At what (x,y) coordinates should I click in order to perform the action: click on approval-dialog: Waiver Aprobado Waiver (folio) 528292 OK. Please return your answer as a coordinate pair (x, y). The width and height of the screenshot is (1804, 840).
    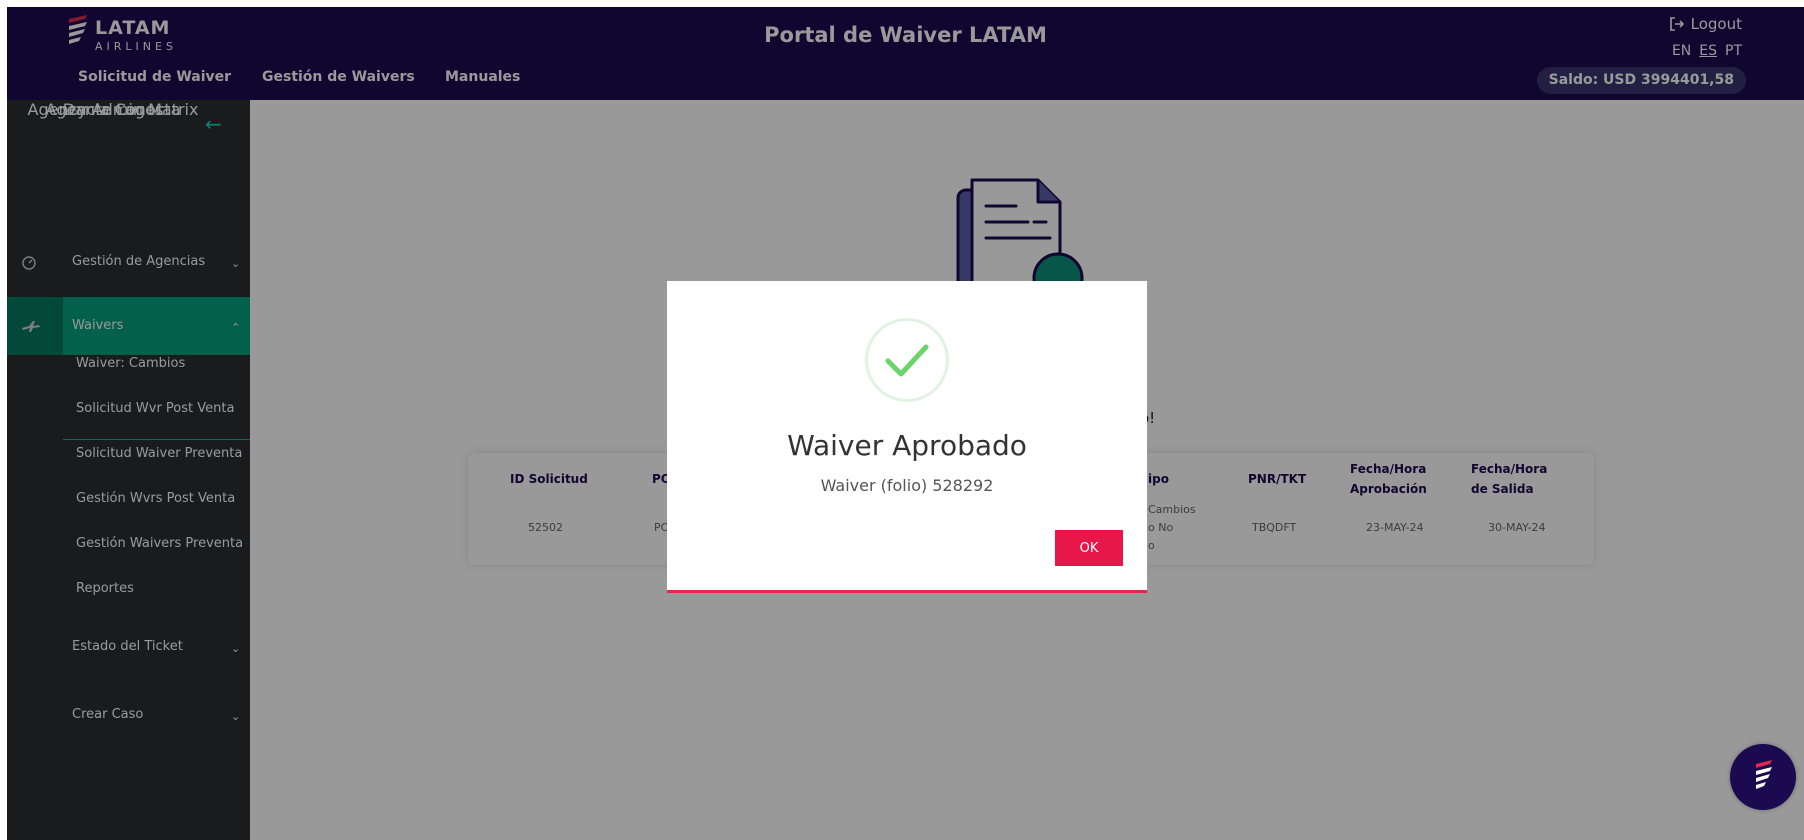
    Looking at the image, I should click on (907, 437).